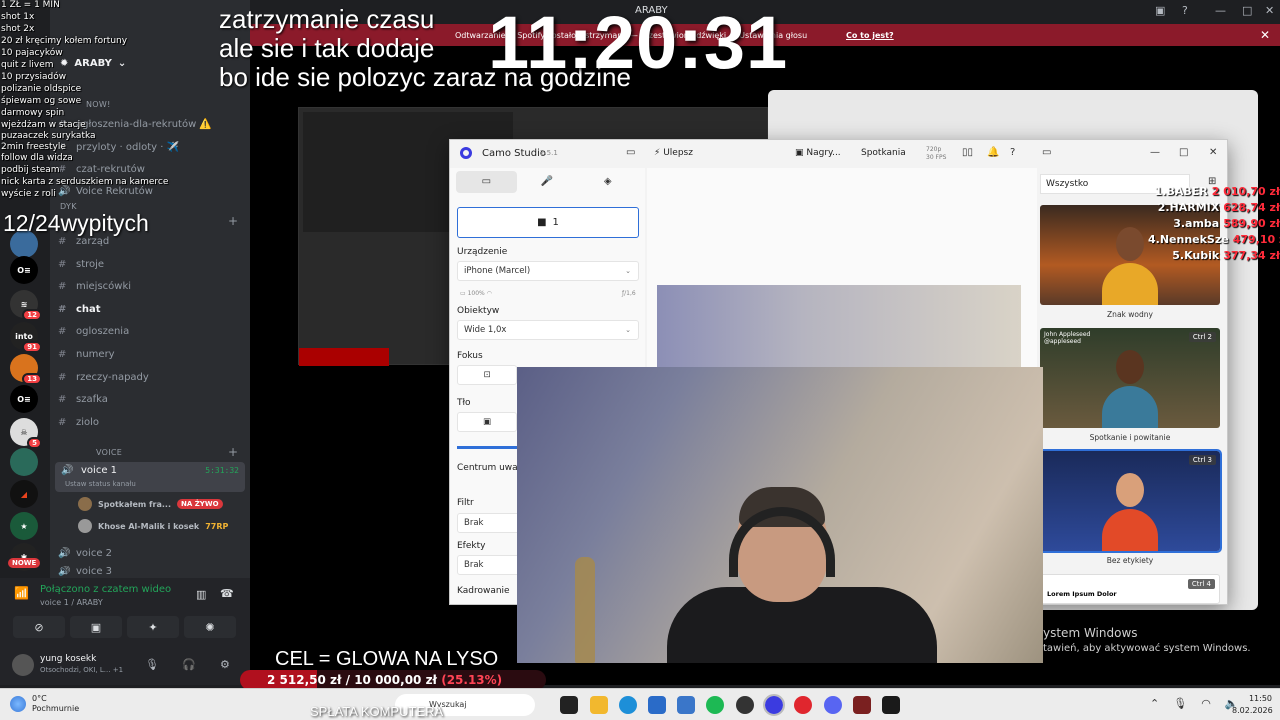 This screenshot has width=1280, height=720. What do you see at coordinates (150, 309) in the screenshot?
I see `channel-item-active: # chat` at bounding box center [150, 309].